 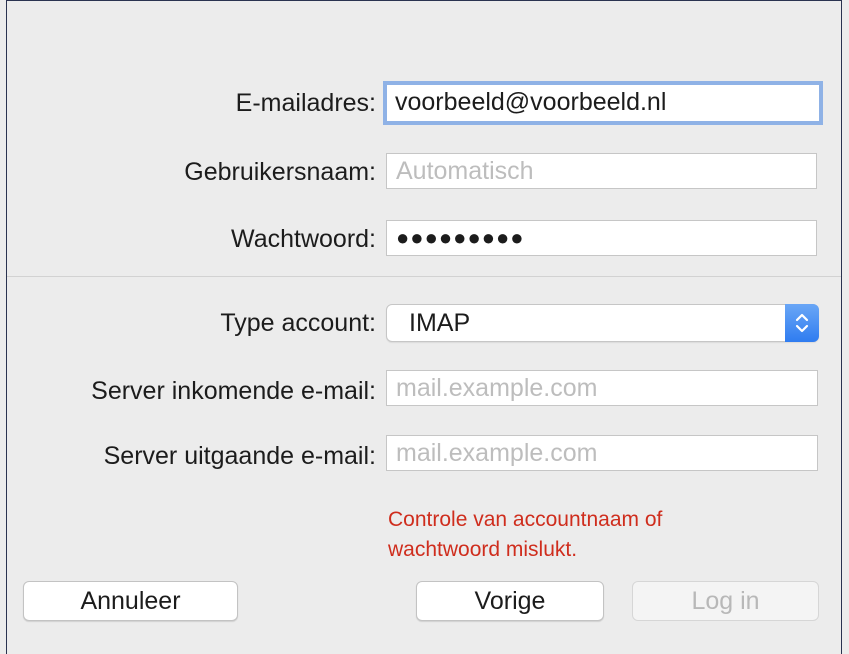 I want to click on password-field: ●●●●●●●●●, so click(x=601, y=238).